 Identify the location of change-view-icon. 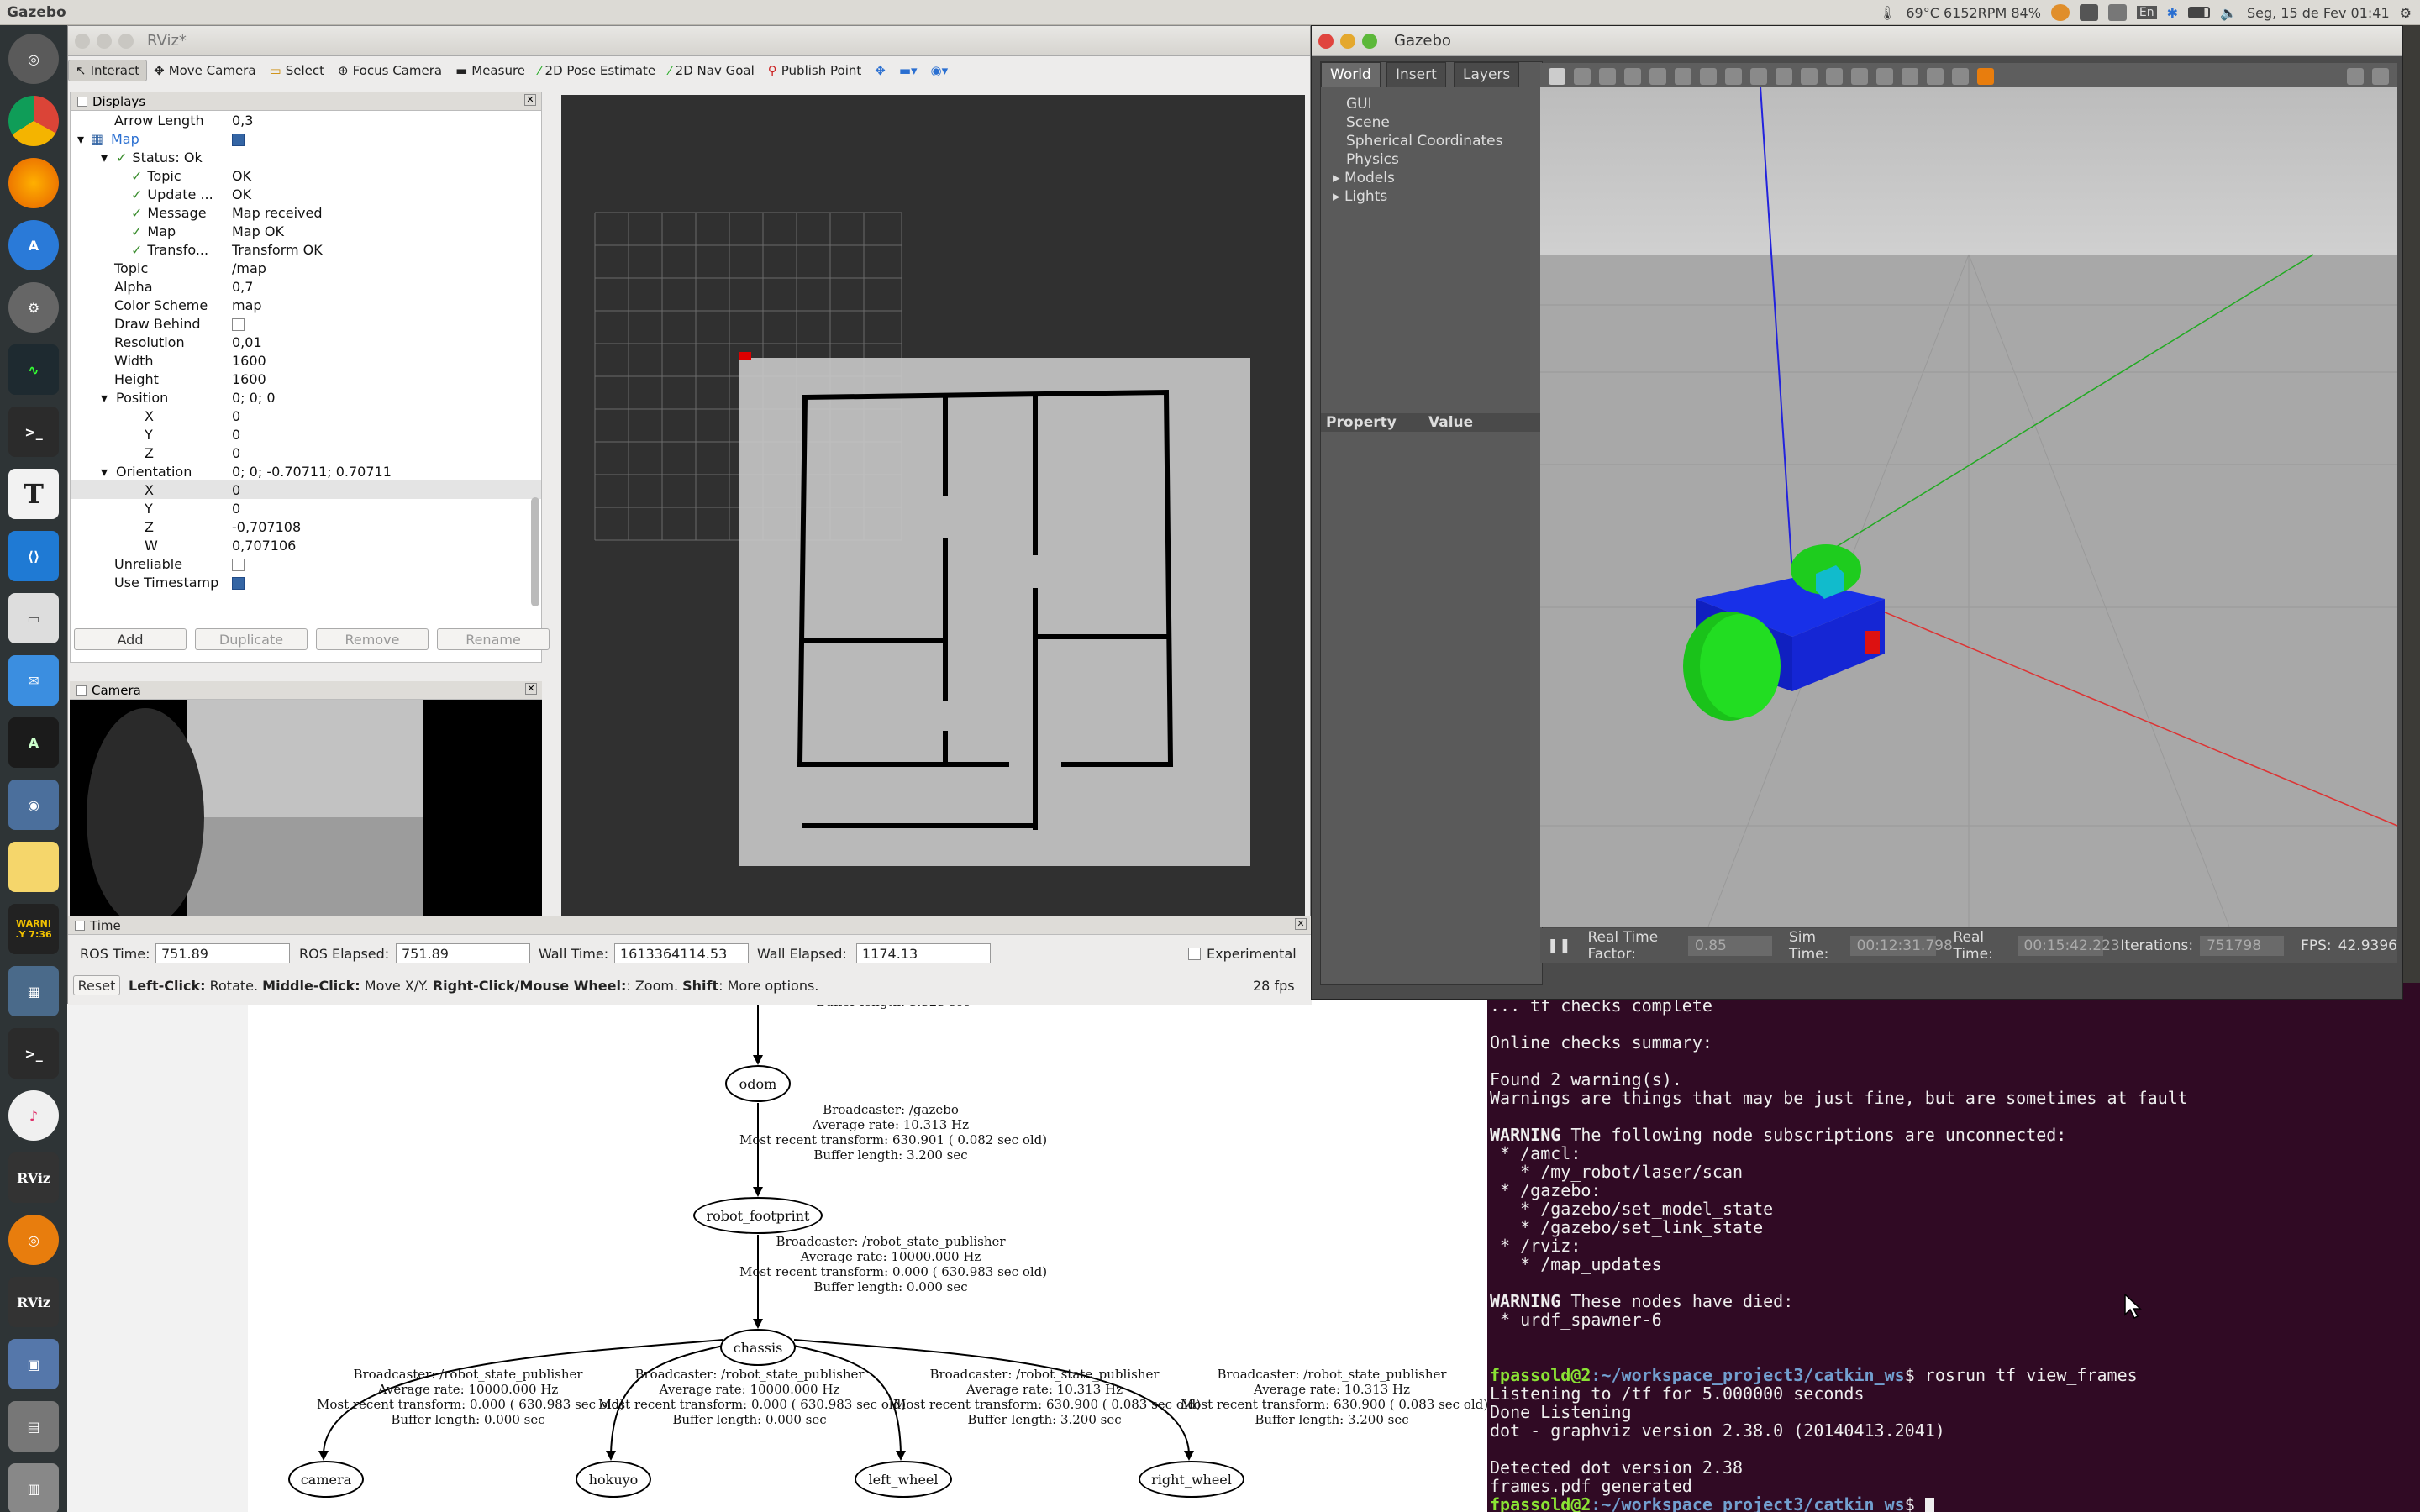
(1985, 76).